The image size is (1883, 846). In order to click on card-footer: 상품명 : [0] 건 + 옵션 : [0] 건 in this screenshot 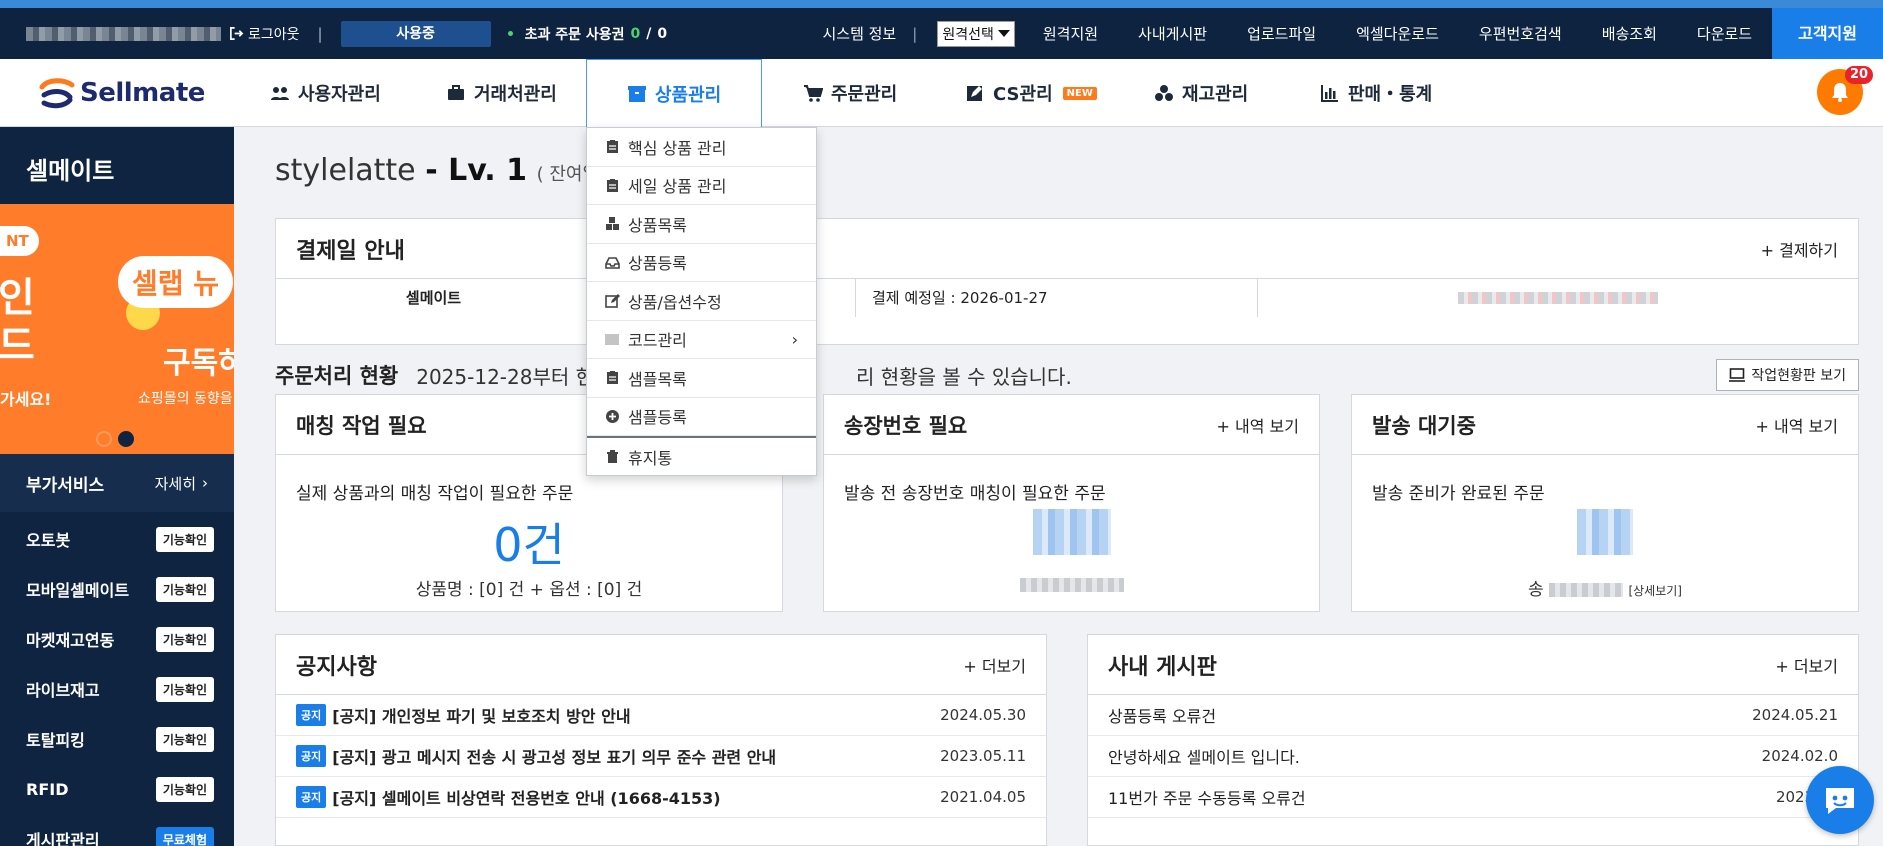, I will do `click(529, 590)`.